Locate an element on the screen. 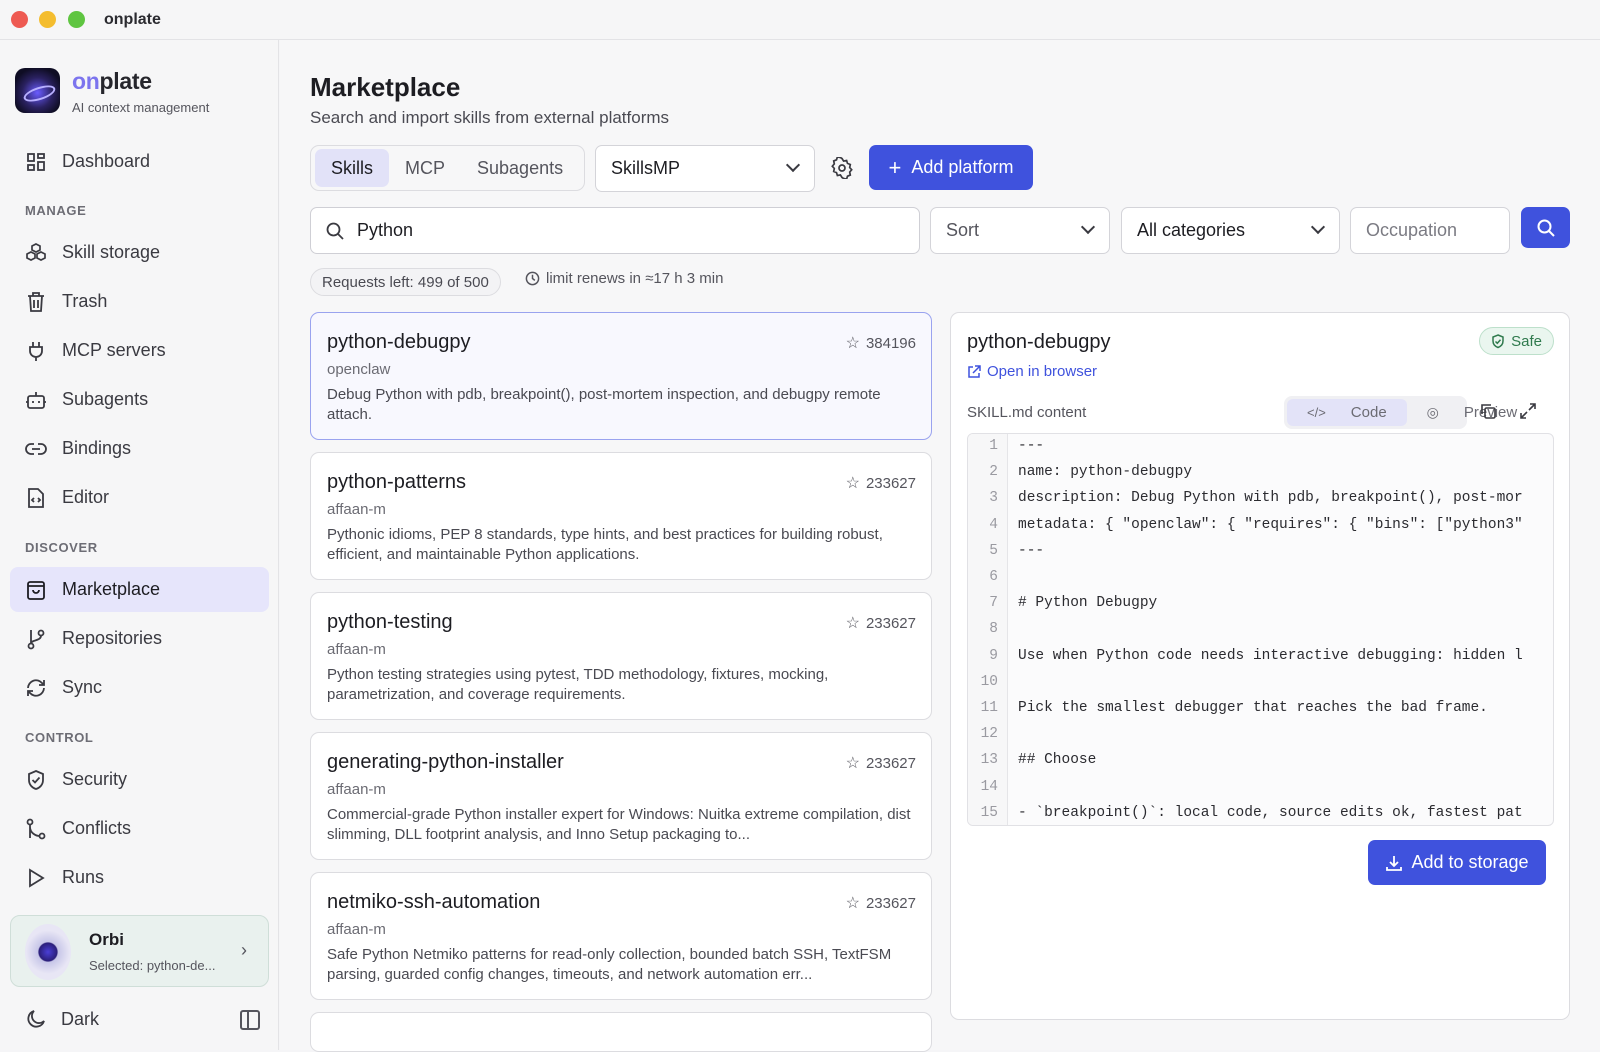 The width and height of the screenshot is (1600, 1052). limit-renewal: limit renews in ≈17 h 3 min is located at coordinates (624, 278).